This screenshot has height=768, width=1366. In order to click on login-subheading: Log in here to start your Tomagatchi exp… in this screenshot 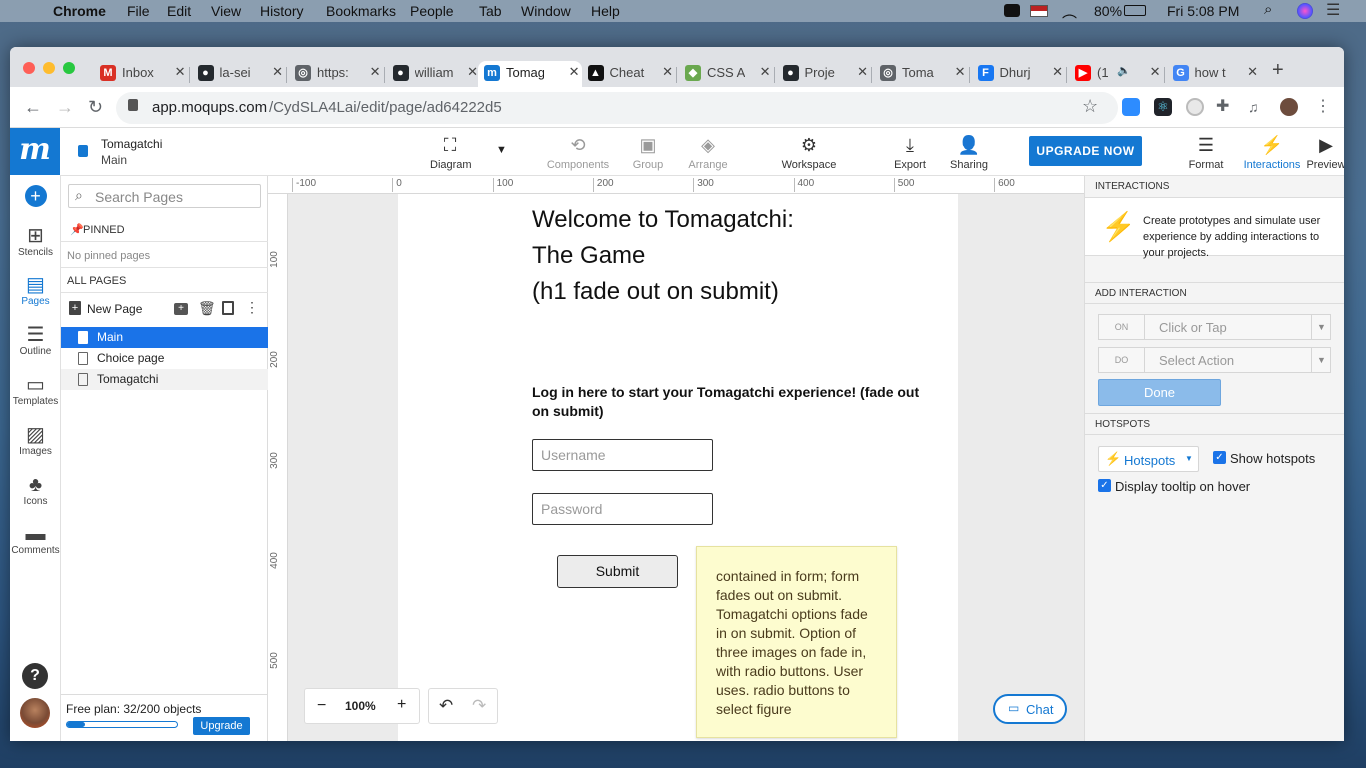, I will do `click(729, 402)`.